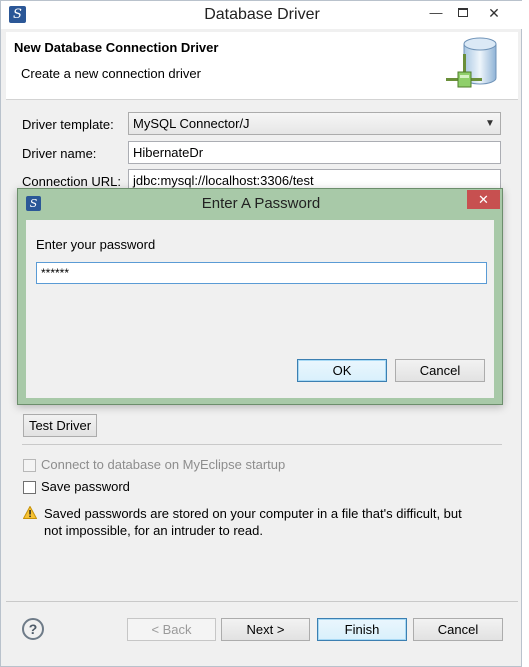 The height and width of the screenshot is (667, 529). I want to click on database-driver-icon, so click(471, 62).